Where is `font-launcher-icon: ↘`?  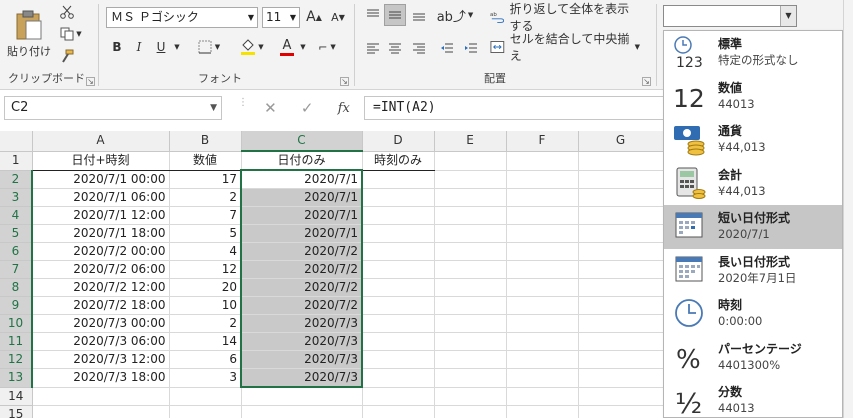 font-launcher-icon: ↘ is located at coordinates (344, 81).